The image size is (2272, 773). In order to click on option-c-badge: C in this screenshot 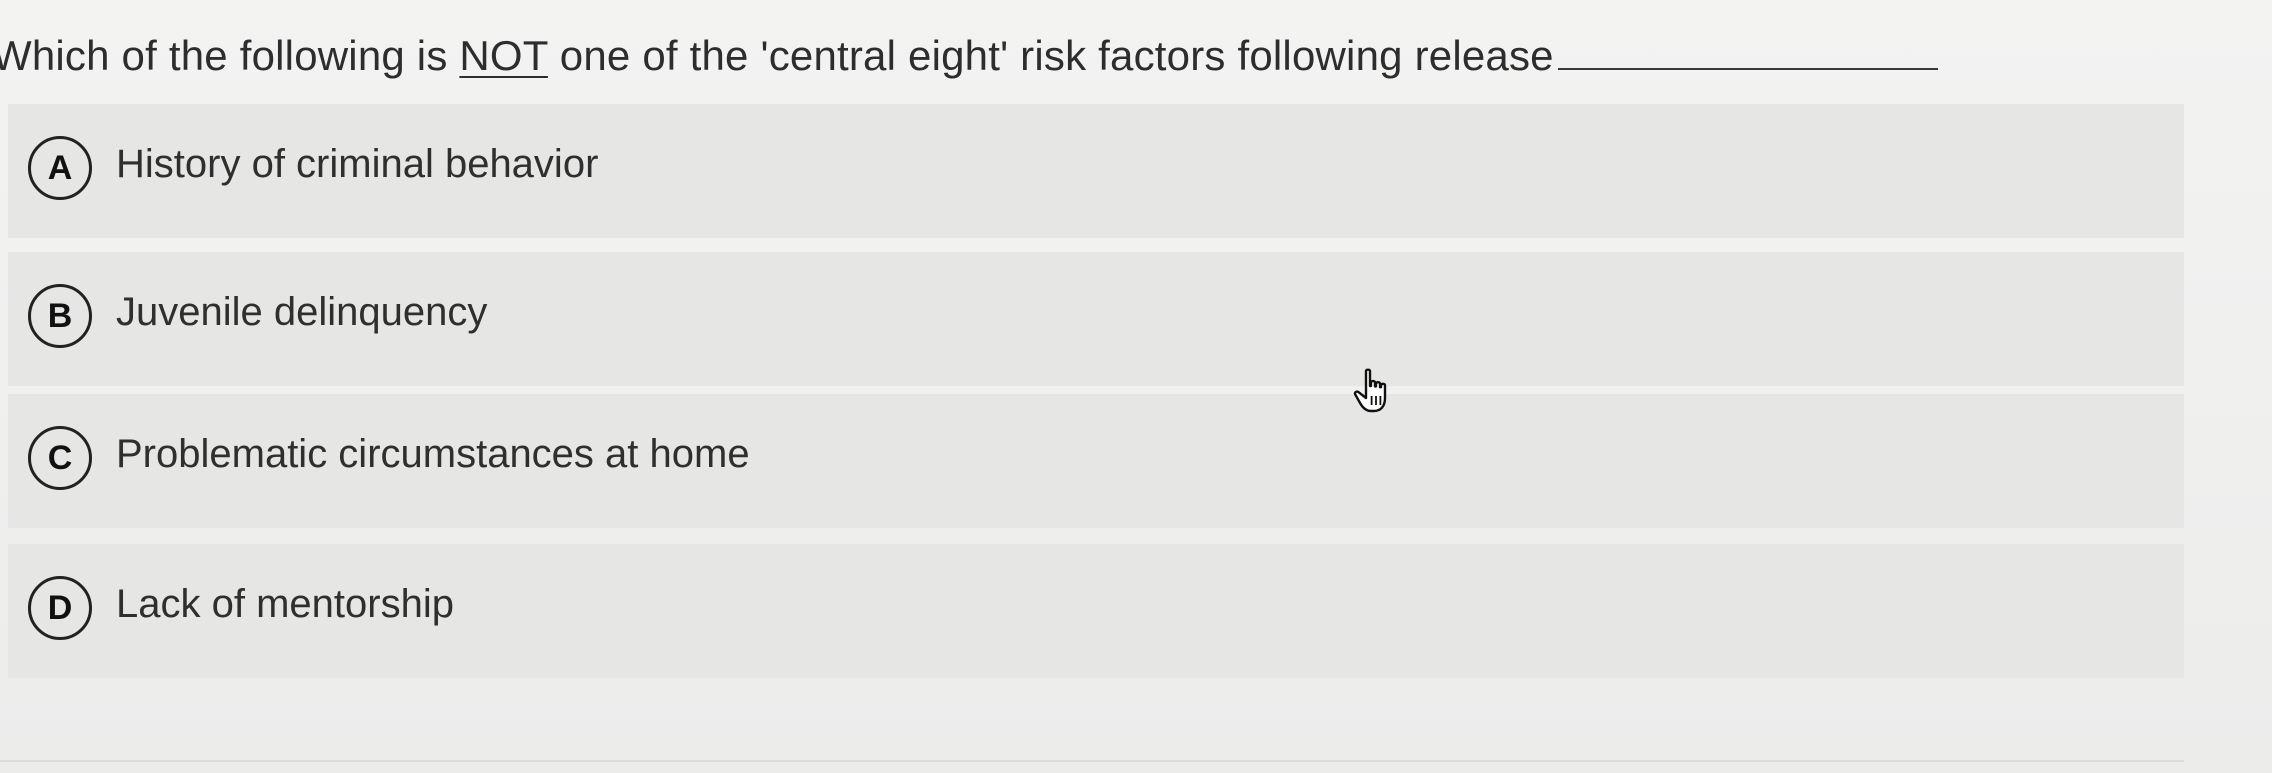, I will do `click(60, 458)`.